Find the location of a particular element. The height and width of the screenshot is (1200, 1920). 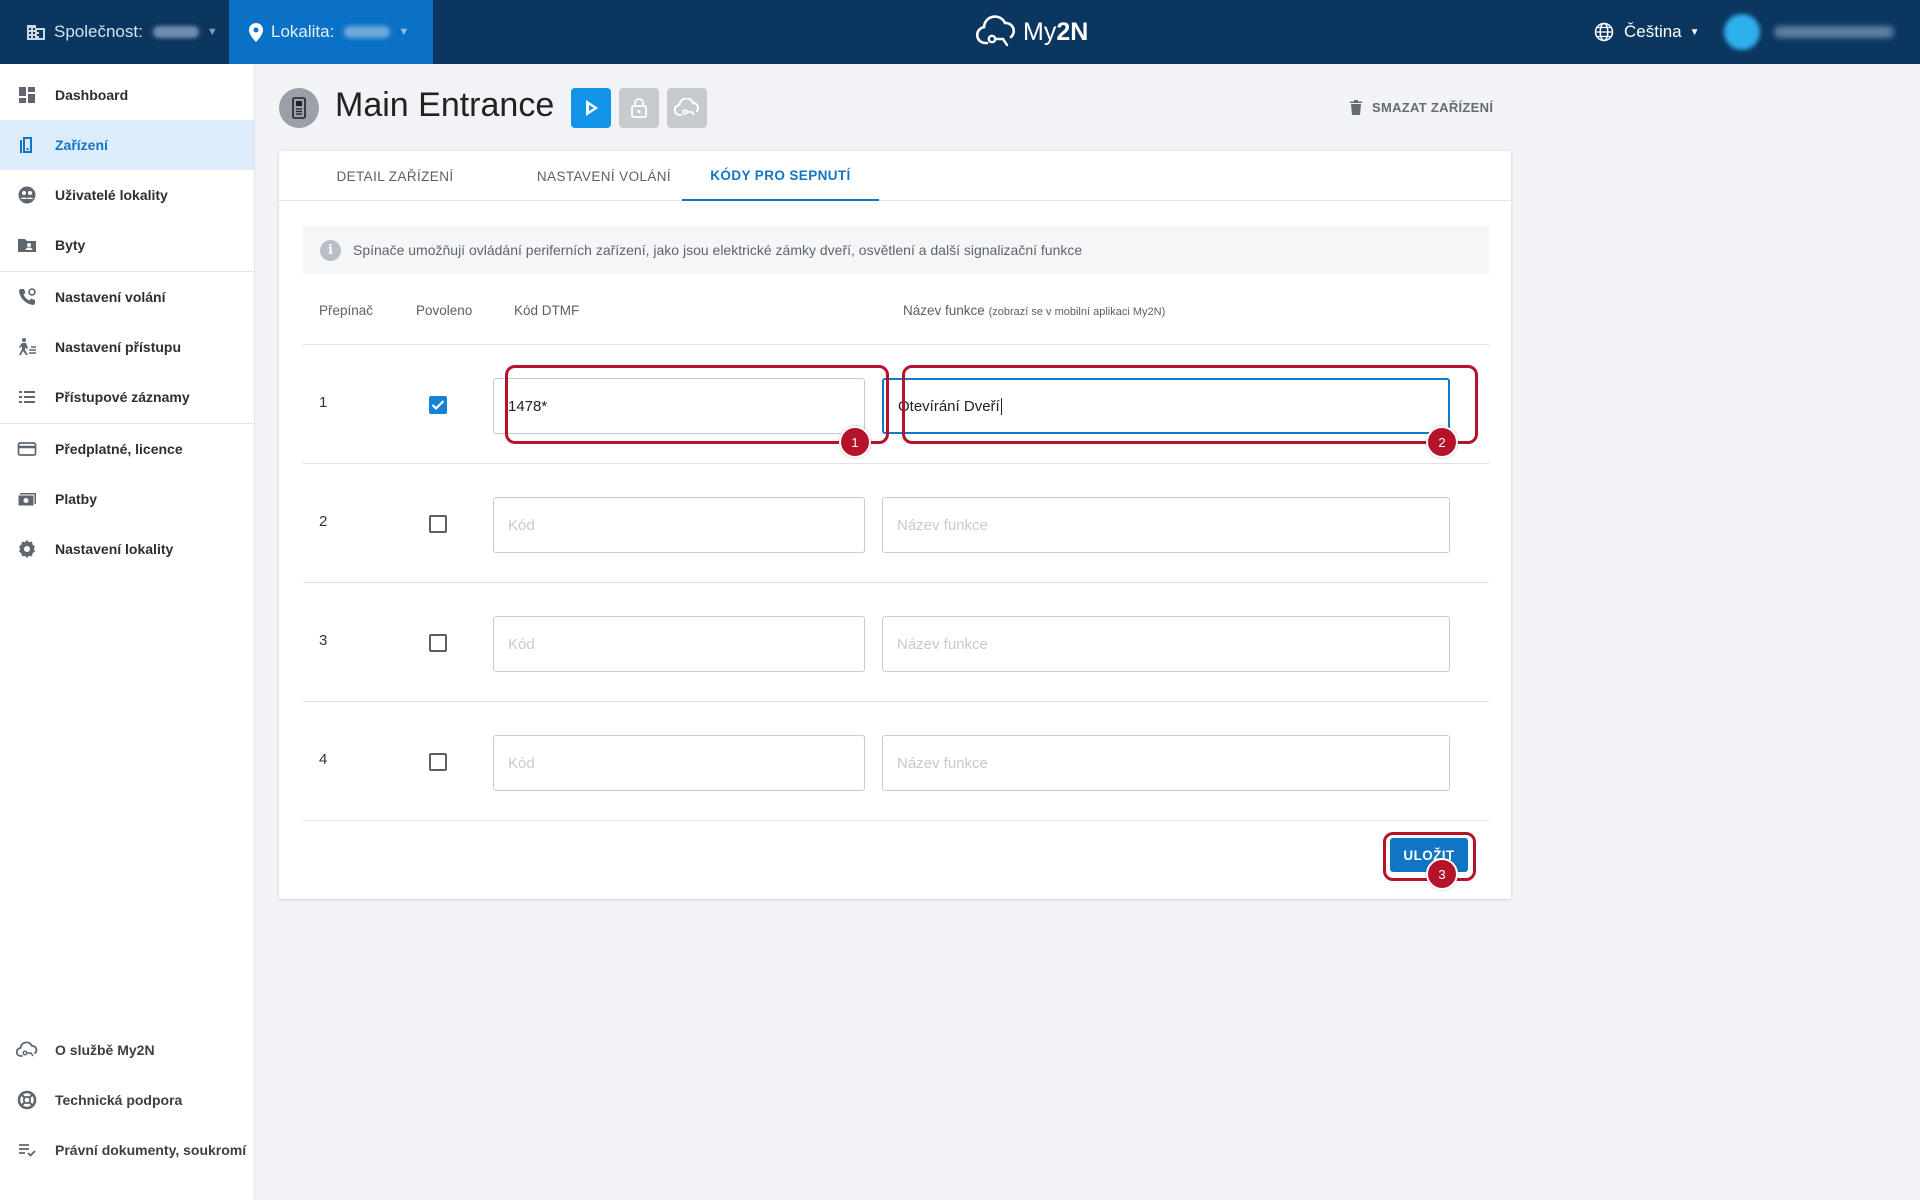

sidebar-item-label: Předplatné, licence is located at coordinates (119, 449).